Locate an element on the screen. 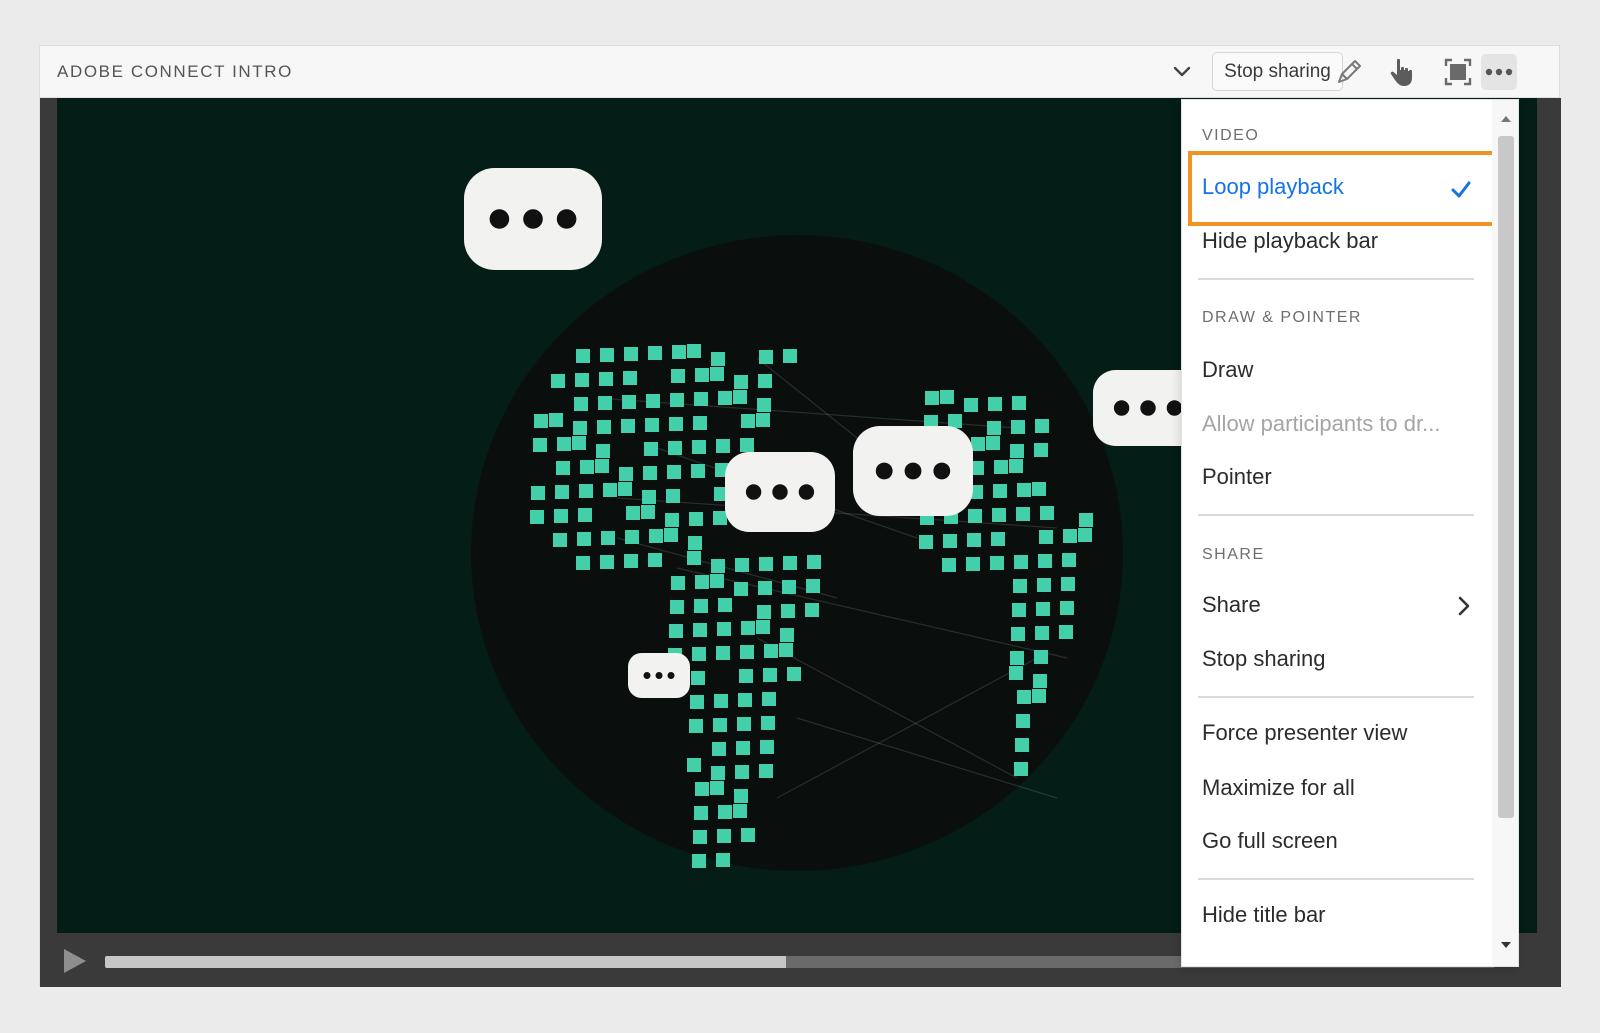 The width and height of the screenshot is (1600, 1033). pod-title: ADOBE CONNECT INTRO is located at coordinates (175, 71).